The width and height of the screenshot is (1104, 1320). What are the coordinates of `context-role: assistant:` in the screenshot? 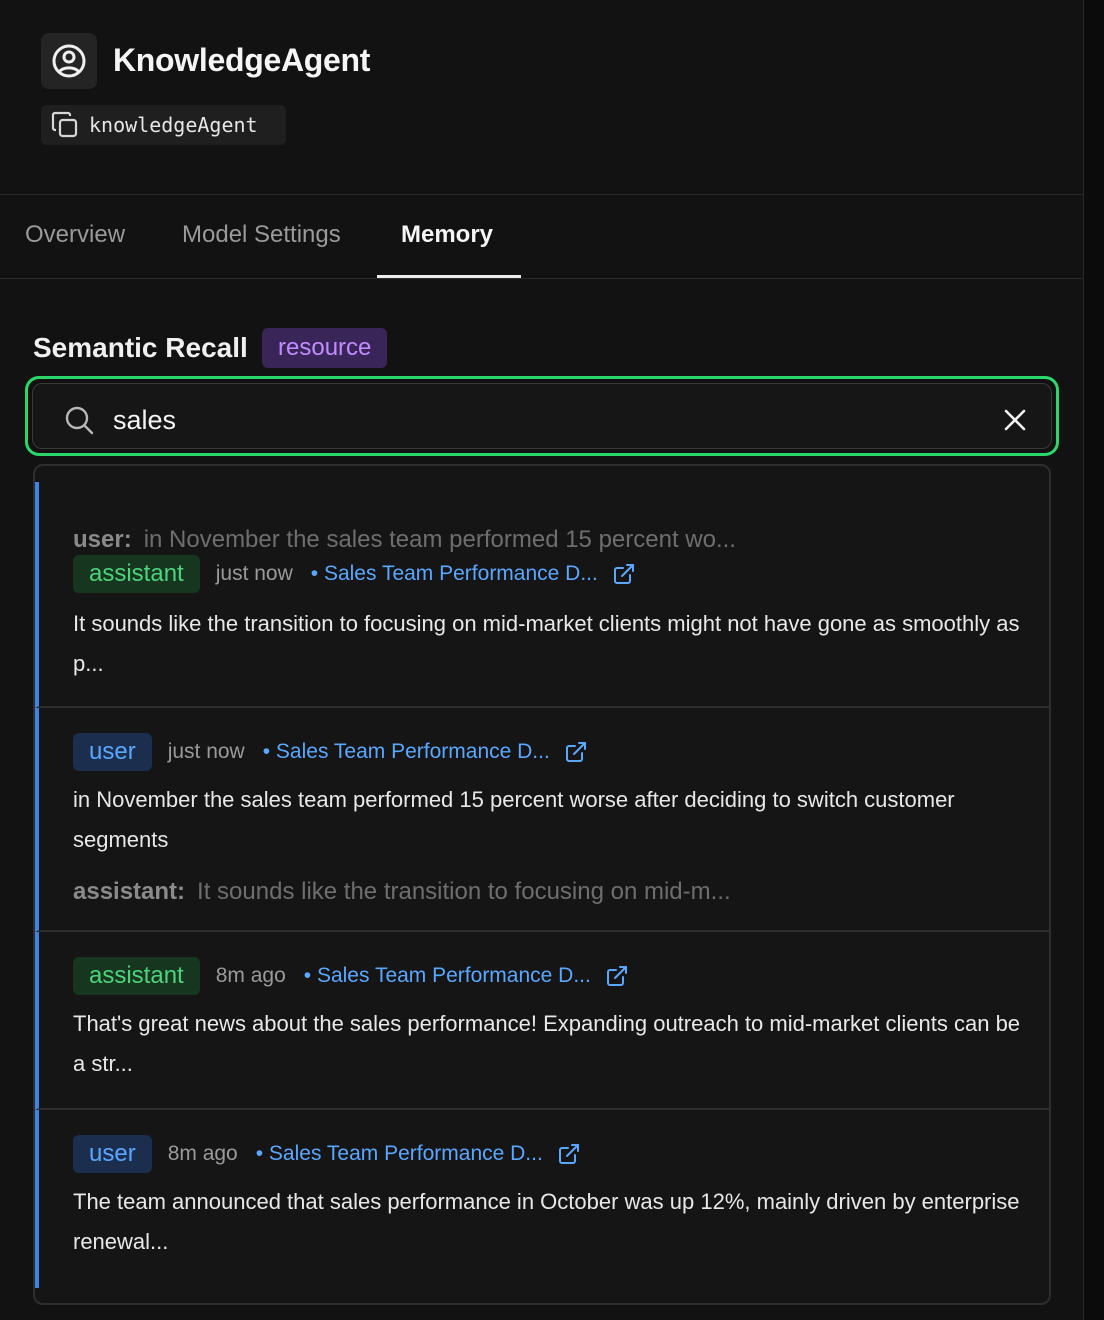 It's located at (129, 891).